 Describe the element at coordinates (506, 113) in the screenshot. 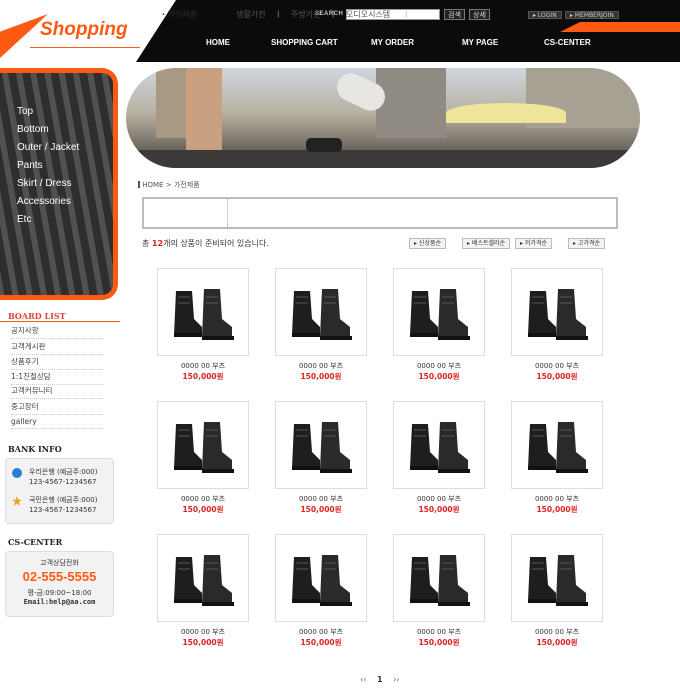

I see `banner-umbrella` at that location.